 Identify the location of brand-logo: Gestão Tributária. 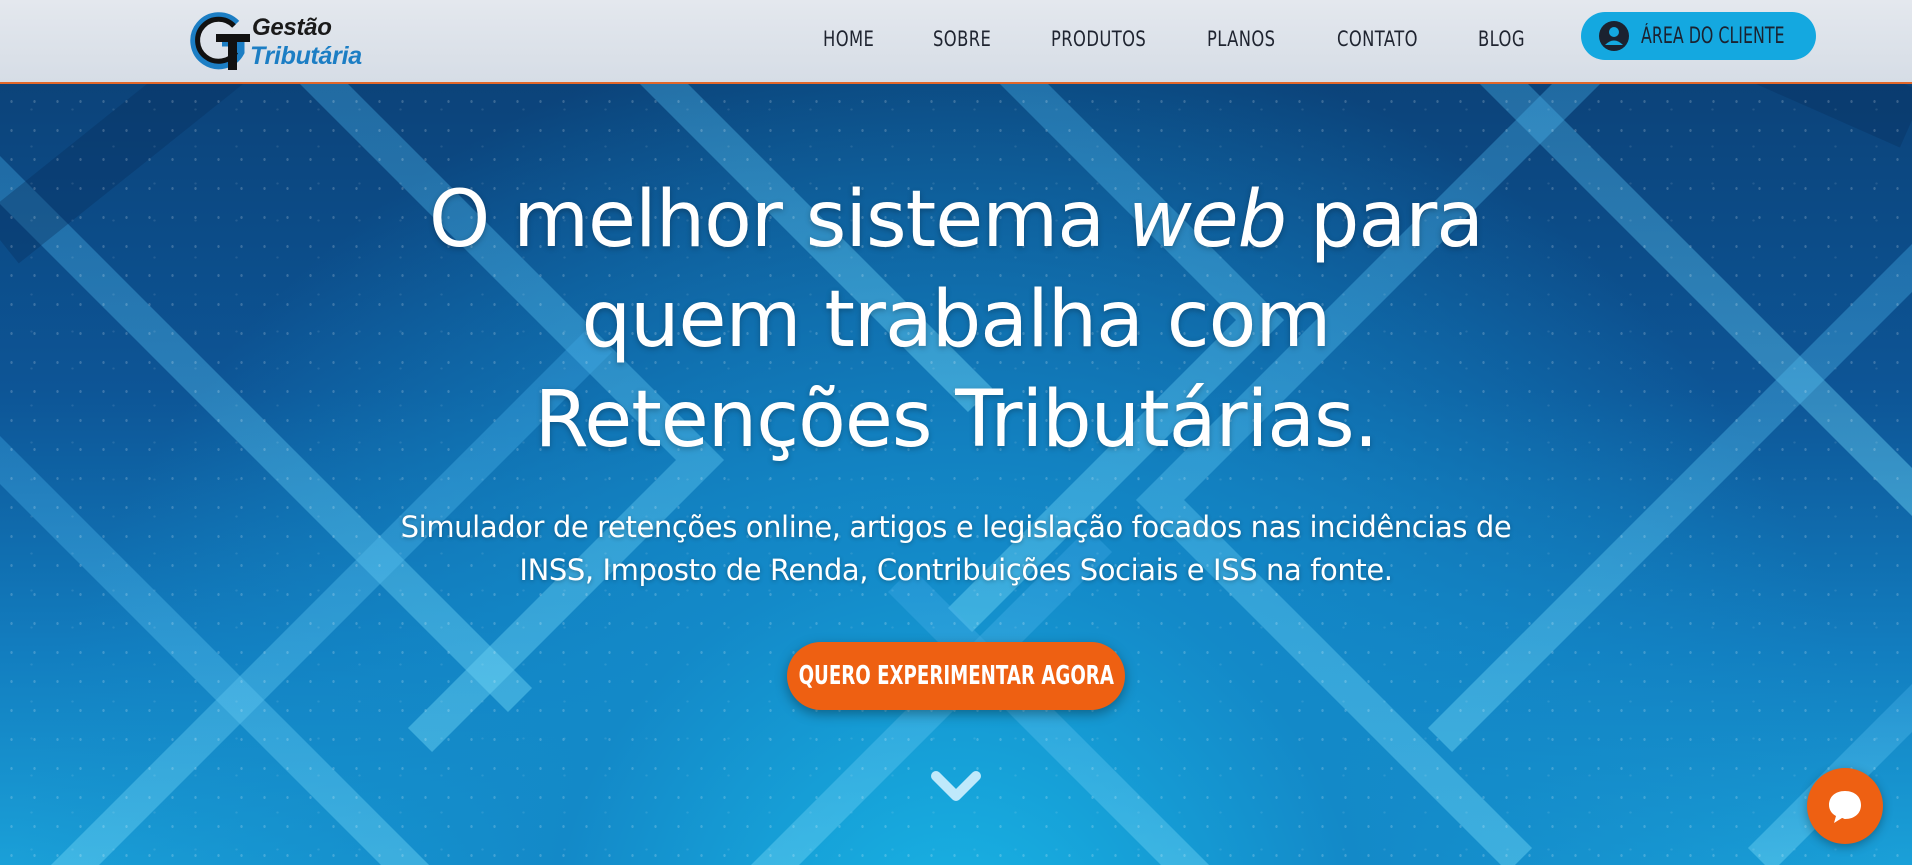
(285, 42).